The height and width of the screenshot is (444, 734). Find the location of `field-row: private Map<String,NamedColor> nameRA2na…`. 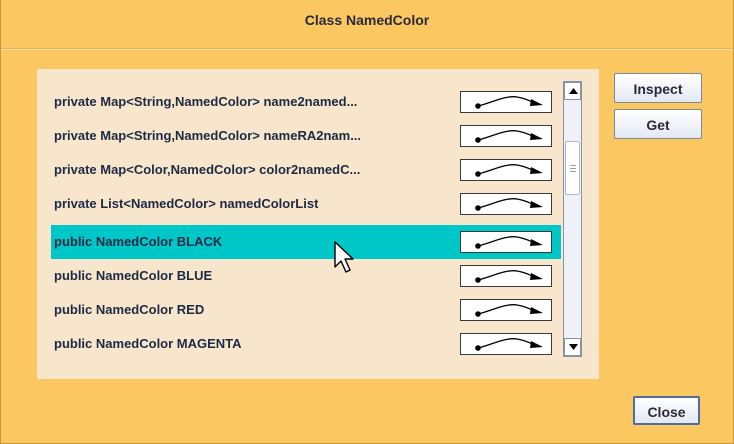

field-row: private Map<String,NamedColor> nameRA2na… is located at coordinates (306, 136).